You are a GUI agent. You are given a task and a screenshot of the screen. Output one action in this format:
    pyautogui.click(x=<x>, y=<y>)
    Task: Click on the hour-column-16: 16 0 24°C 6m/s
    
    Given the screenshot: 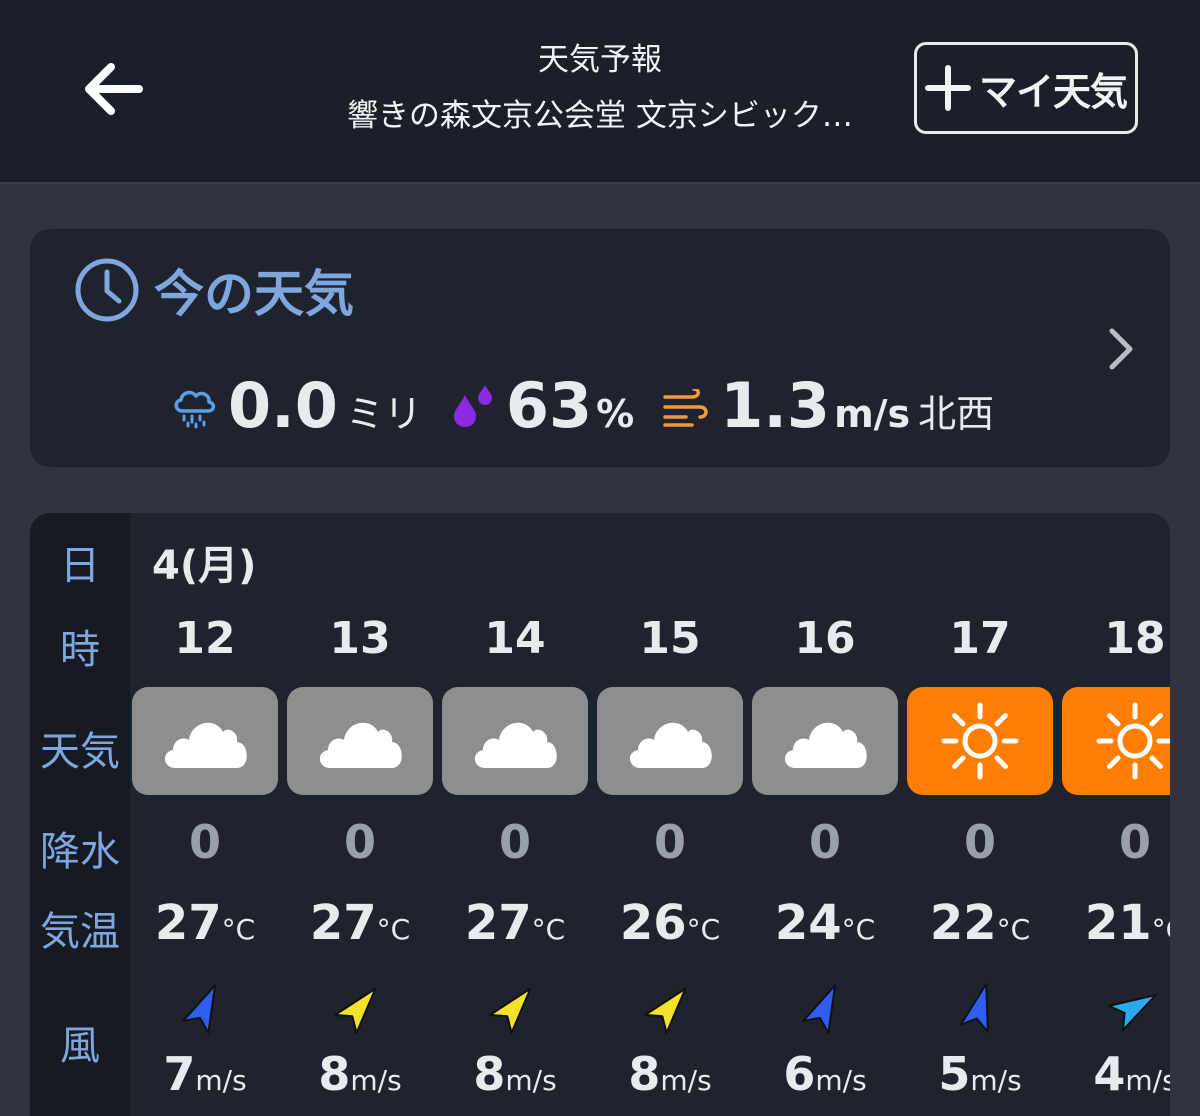 What is the action you would take?
    pyautogui.click(x=825, y=814)
    